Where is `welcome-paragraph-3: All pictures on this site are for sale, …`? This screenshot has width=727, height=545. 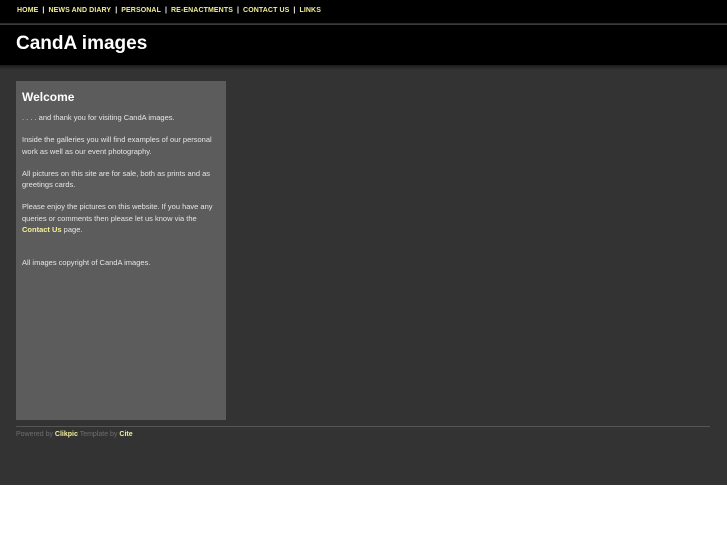 welcome-paragraph-3: All pictures on this site are for sale, … is located at coordinates (116, 179).